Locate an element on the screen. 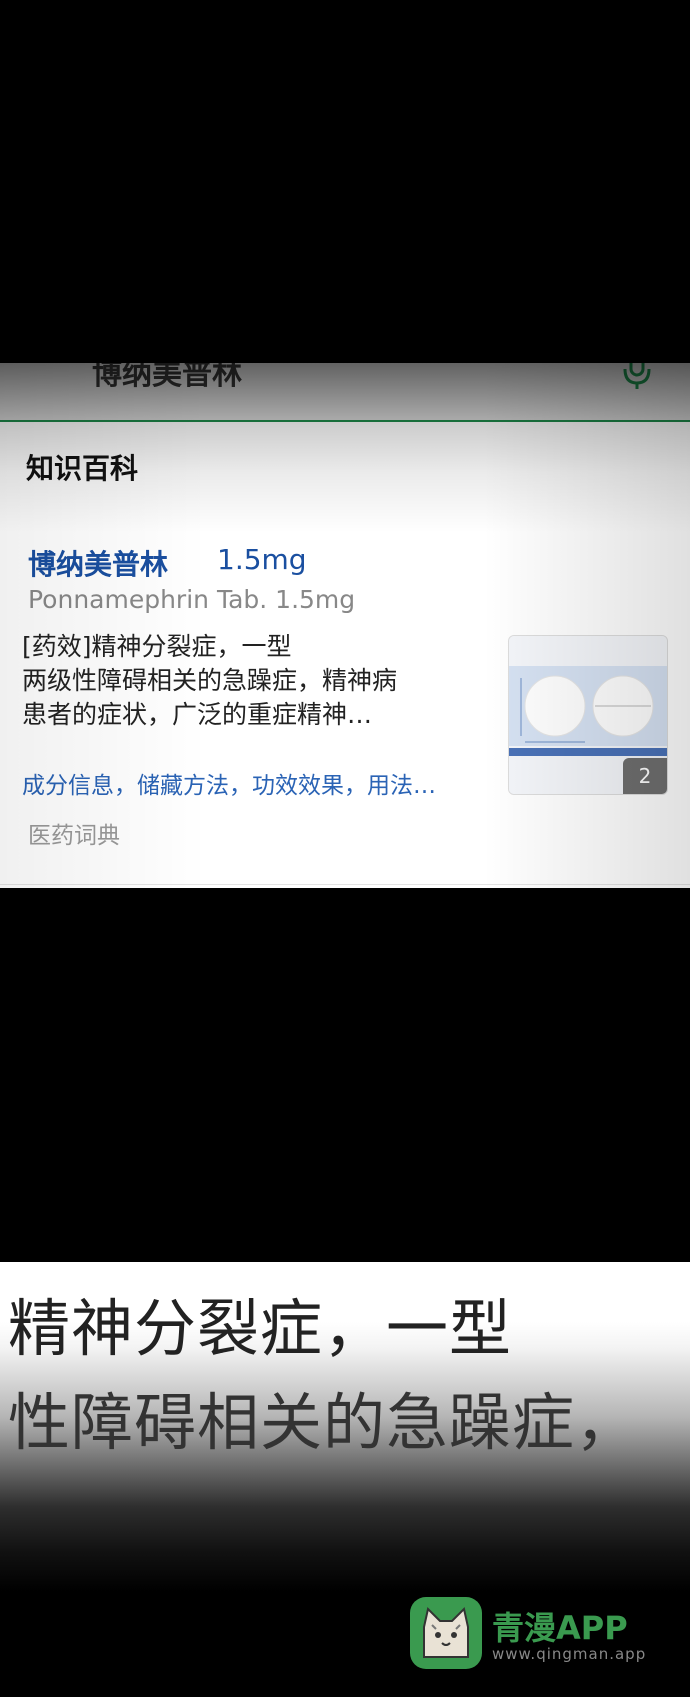 The width and height of the screenshot is (690, 1697). divider is located at coordinates (345, 884).